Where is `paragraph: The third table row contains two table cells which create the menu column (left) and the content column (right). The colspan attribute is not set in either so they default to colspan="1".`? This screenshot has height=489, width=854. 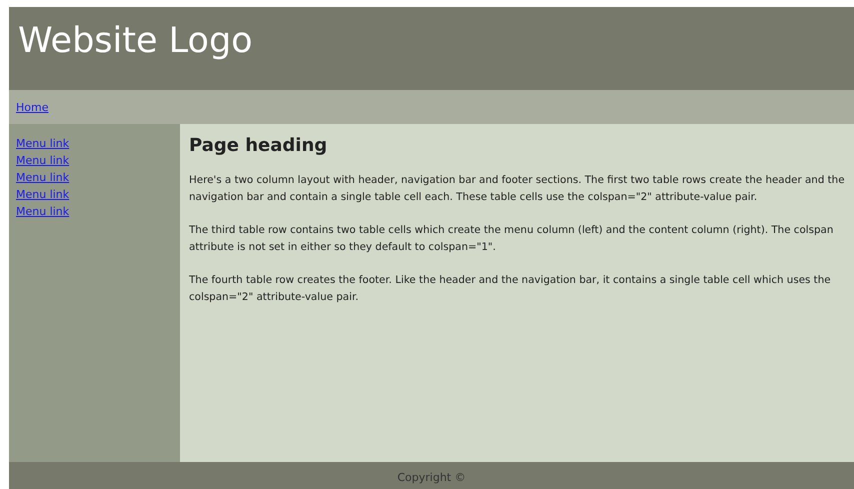 paragraph: The third table row contains two table cells which create the menu column (left) and the content column (right). The colspan attribute is not set in either so they default to colspan="1". is located at coordinates (511, 239).